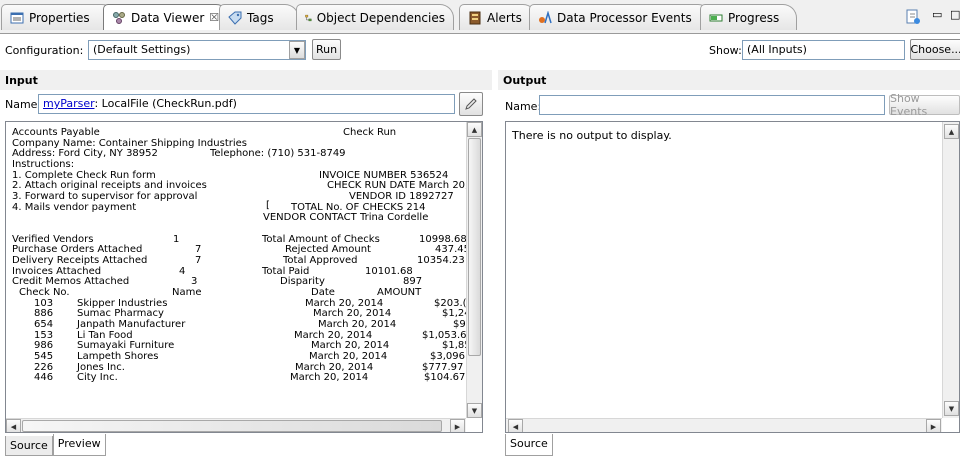  What do you see at coordinates (729, 80) in the screenshot?
I see `output-header: Output` at bounding box center [729, 80].